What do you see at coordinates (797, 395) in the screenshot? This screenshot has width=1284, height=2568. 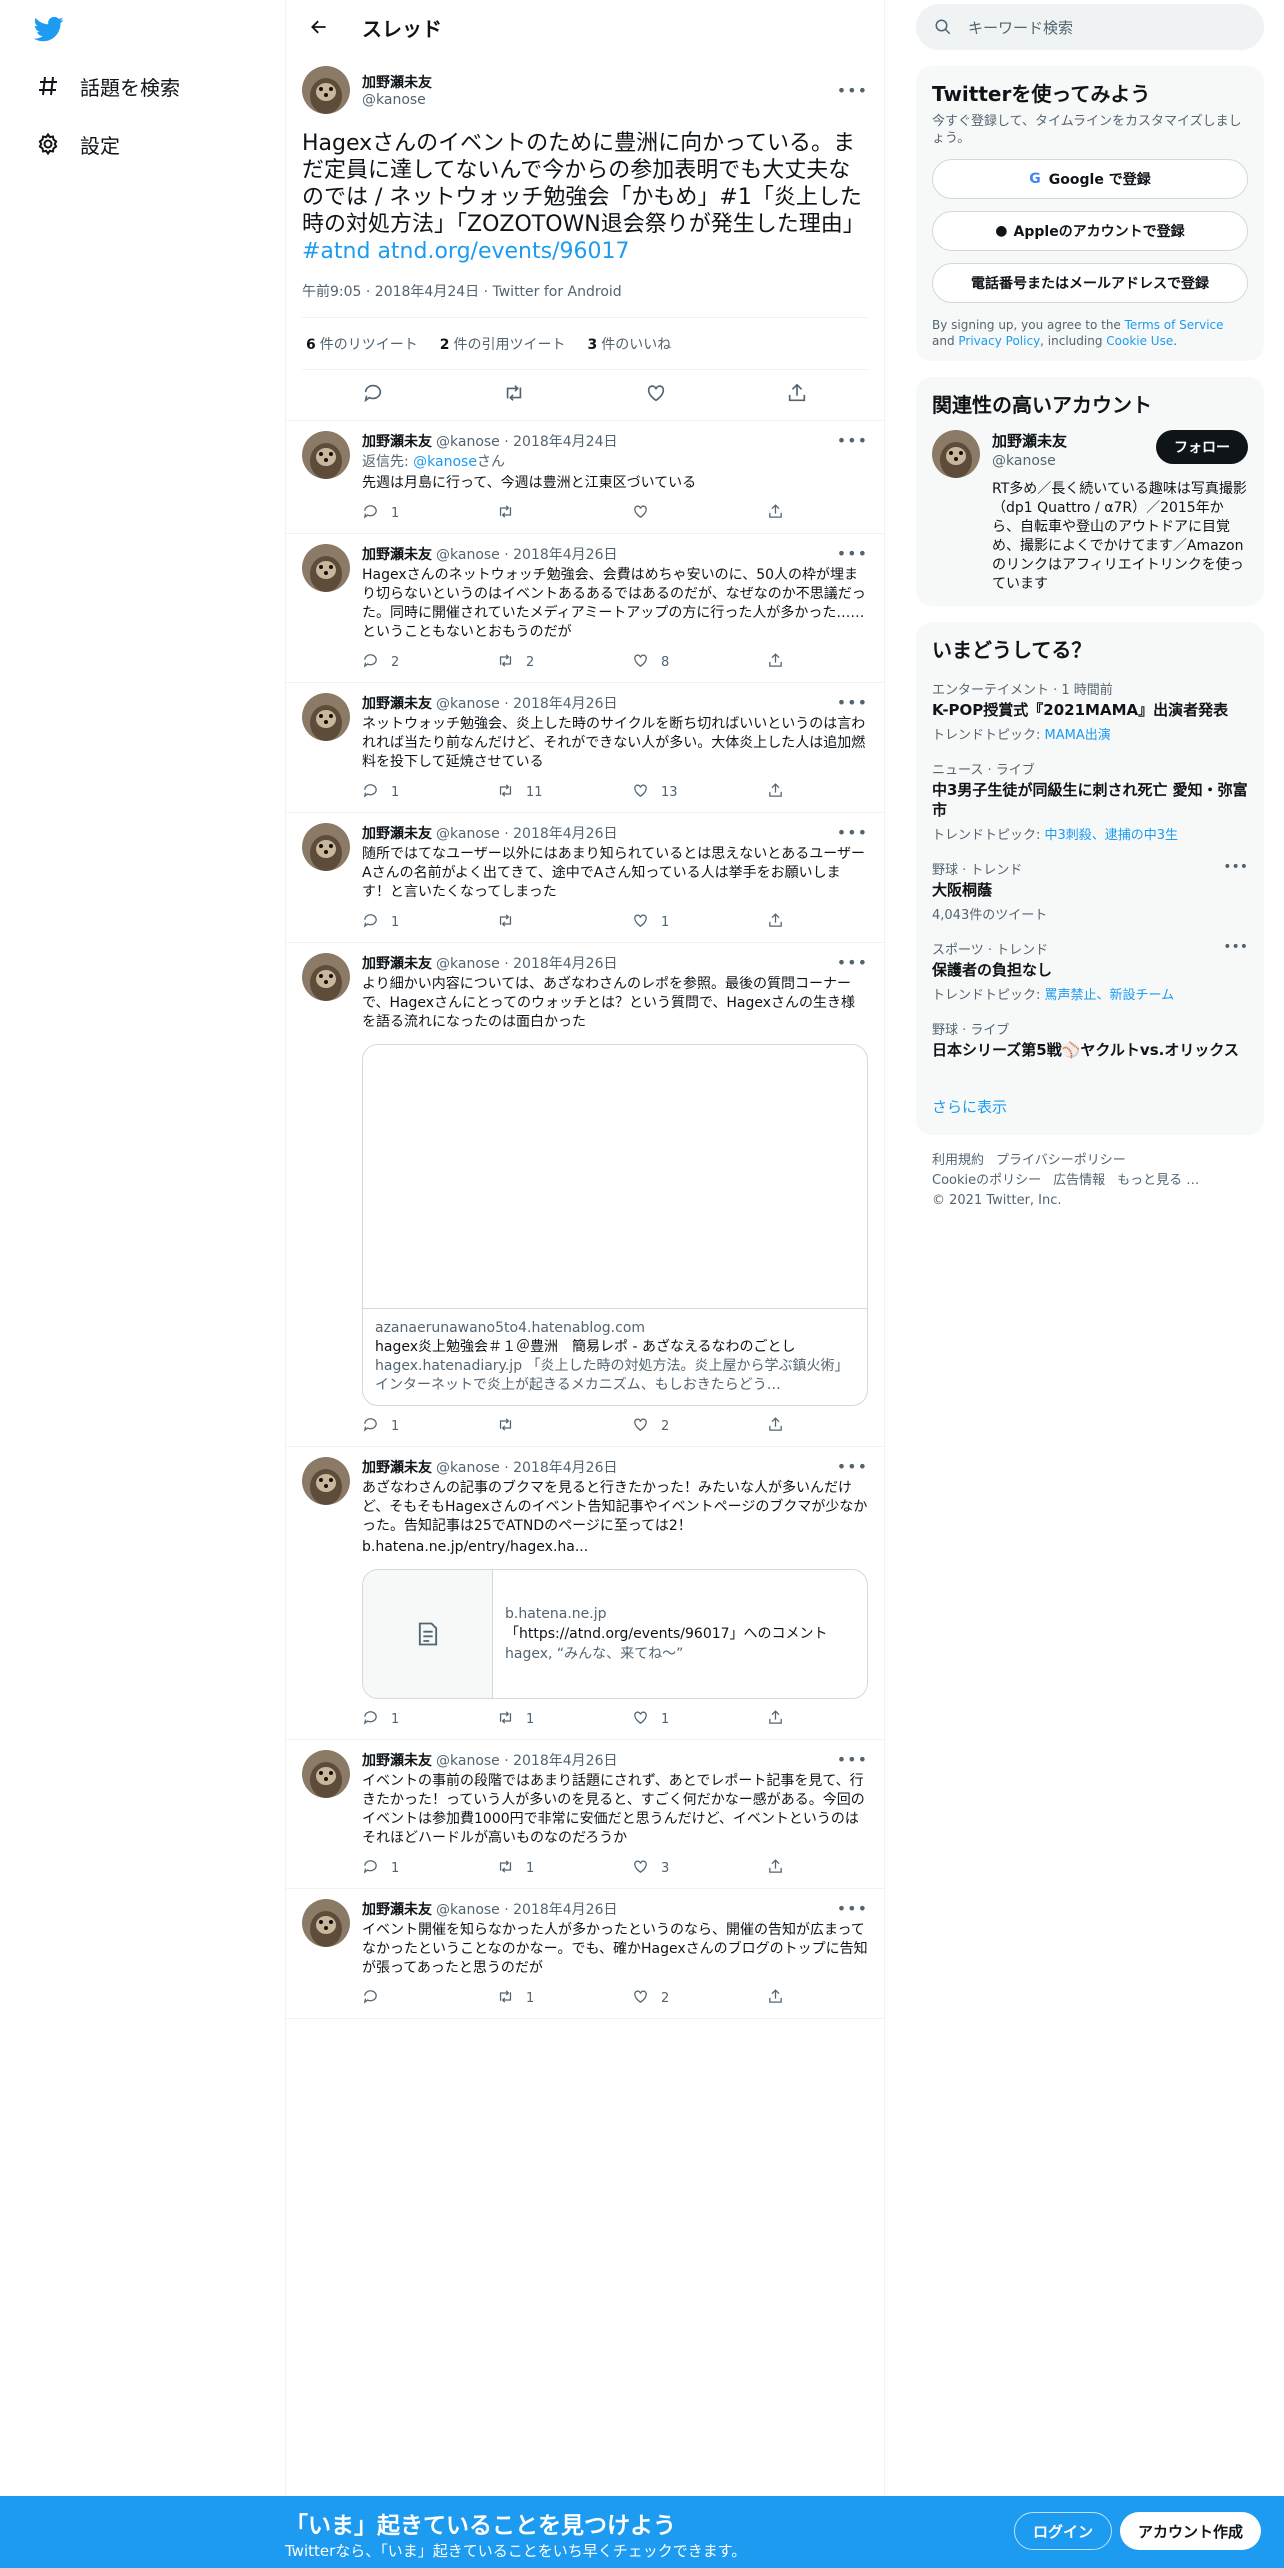 I see `share-icon` at bounding box center [797, 395].